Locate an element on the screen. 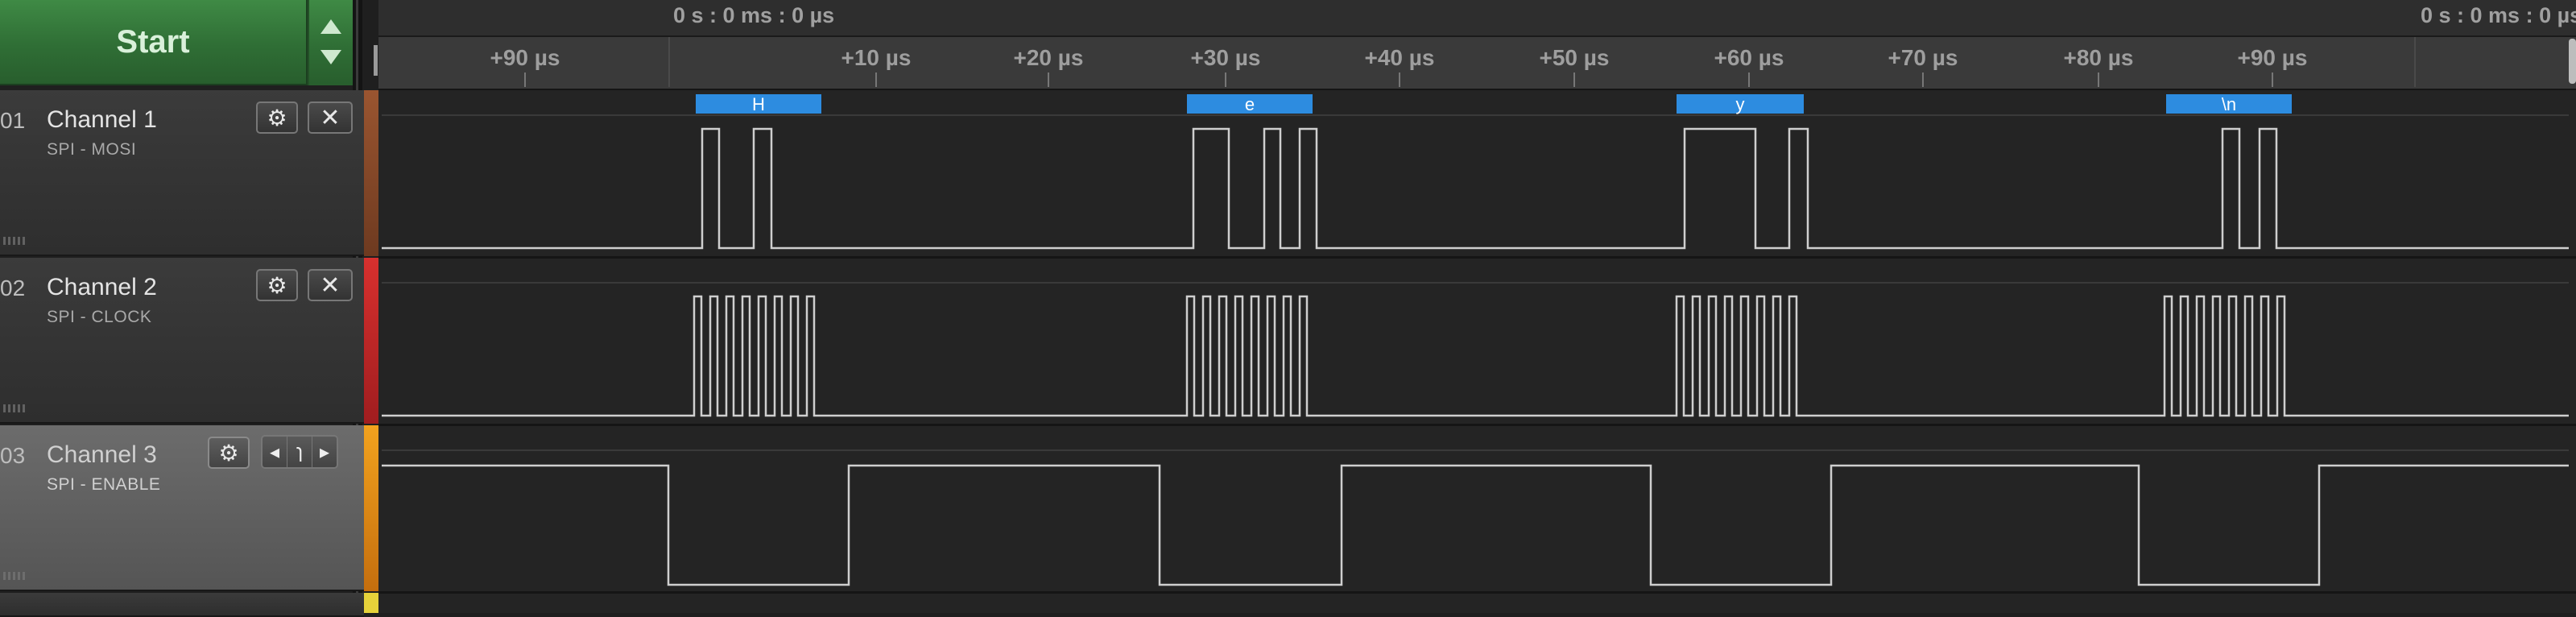 Image resolution: width=2576 pixels, height=617 pixels. decoded-byte-label: \n is located at coordinates (2229, 104).